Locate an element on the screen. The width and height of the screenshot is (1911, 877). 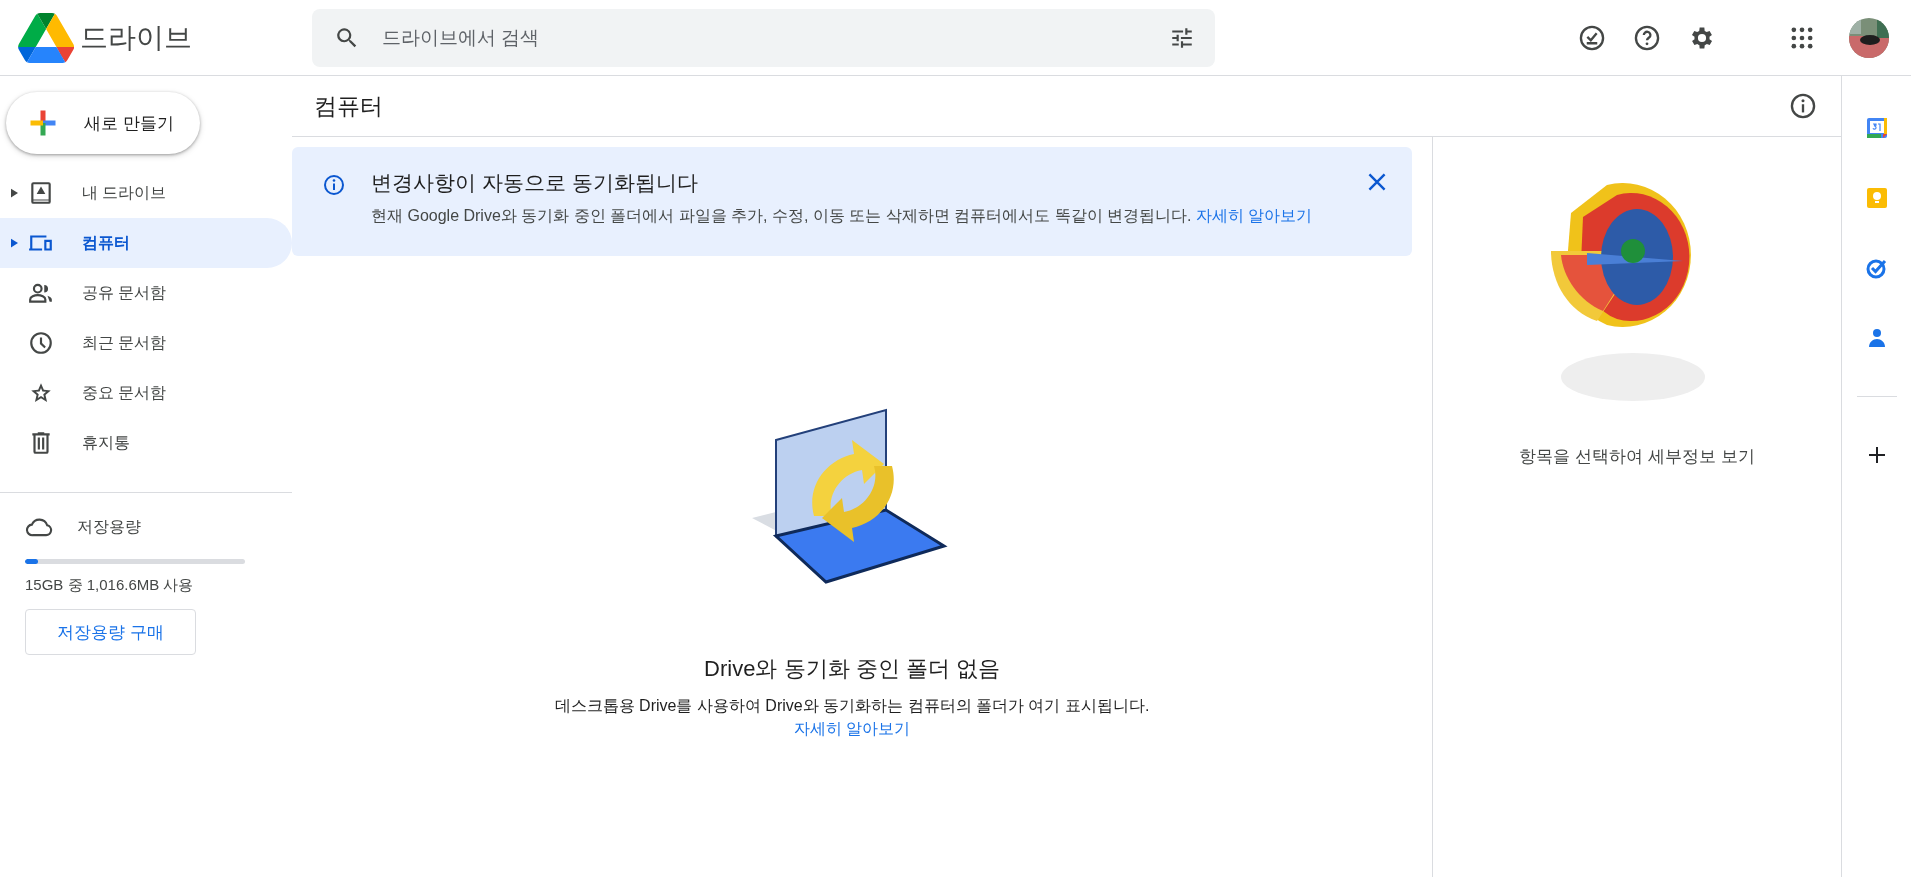
buy-storage-button: 저장용량 구매 is located at coordinates (110, 632).